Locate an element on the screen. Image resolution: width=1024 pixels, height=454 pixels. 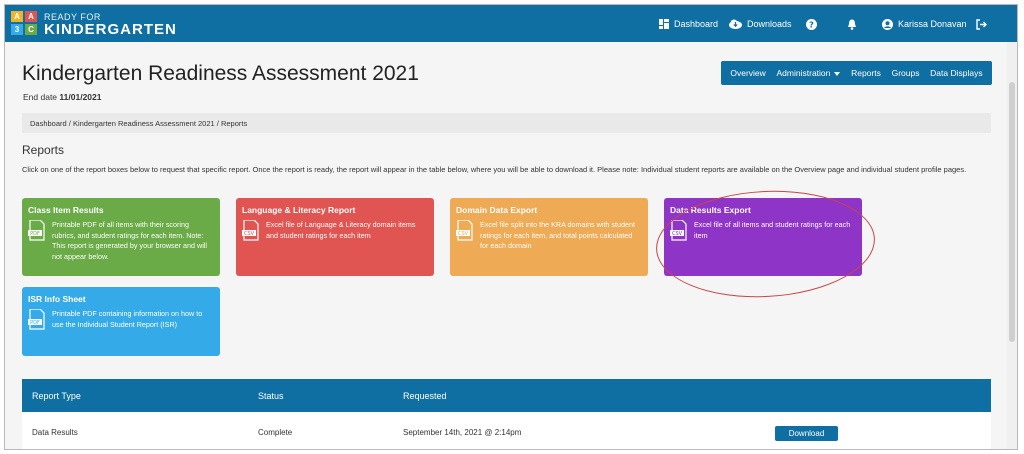
user-avatar-icon is located at coordinates (887, 24).